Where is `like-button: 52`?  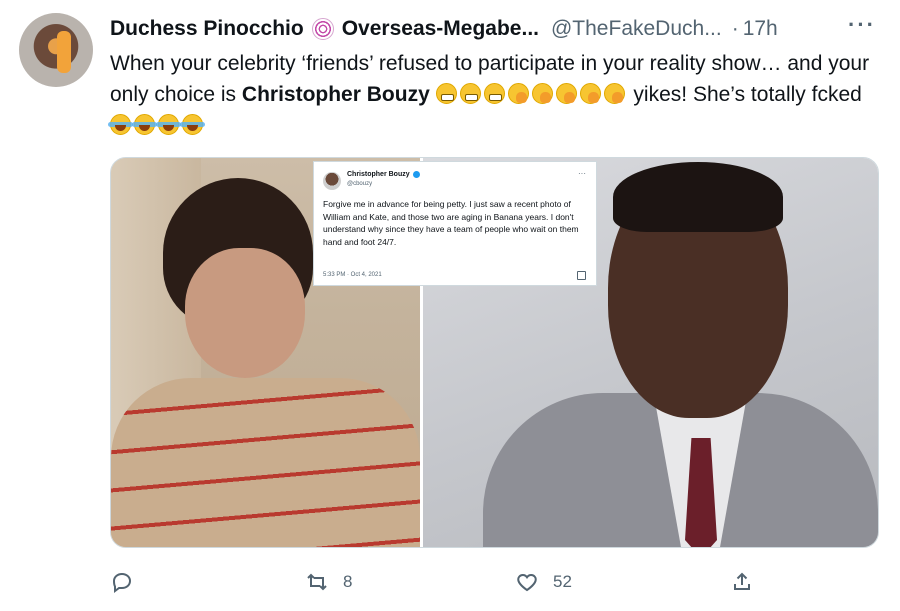
like-button: 52 is located at coordinates (543, 582).